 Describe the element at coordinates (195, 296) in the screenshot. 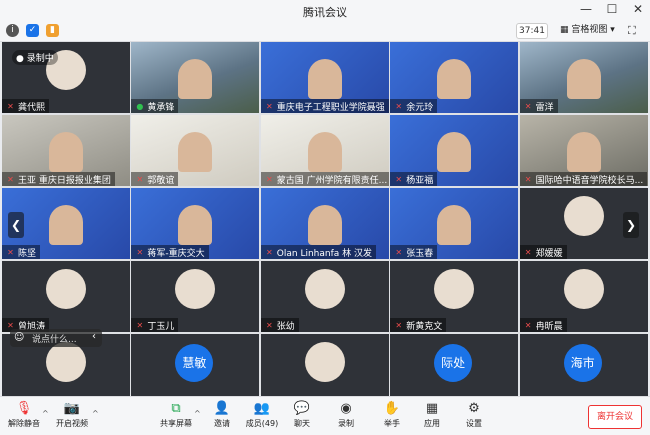

I see `participant-tile: ✕ 丁玉儿` at that location.